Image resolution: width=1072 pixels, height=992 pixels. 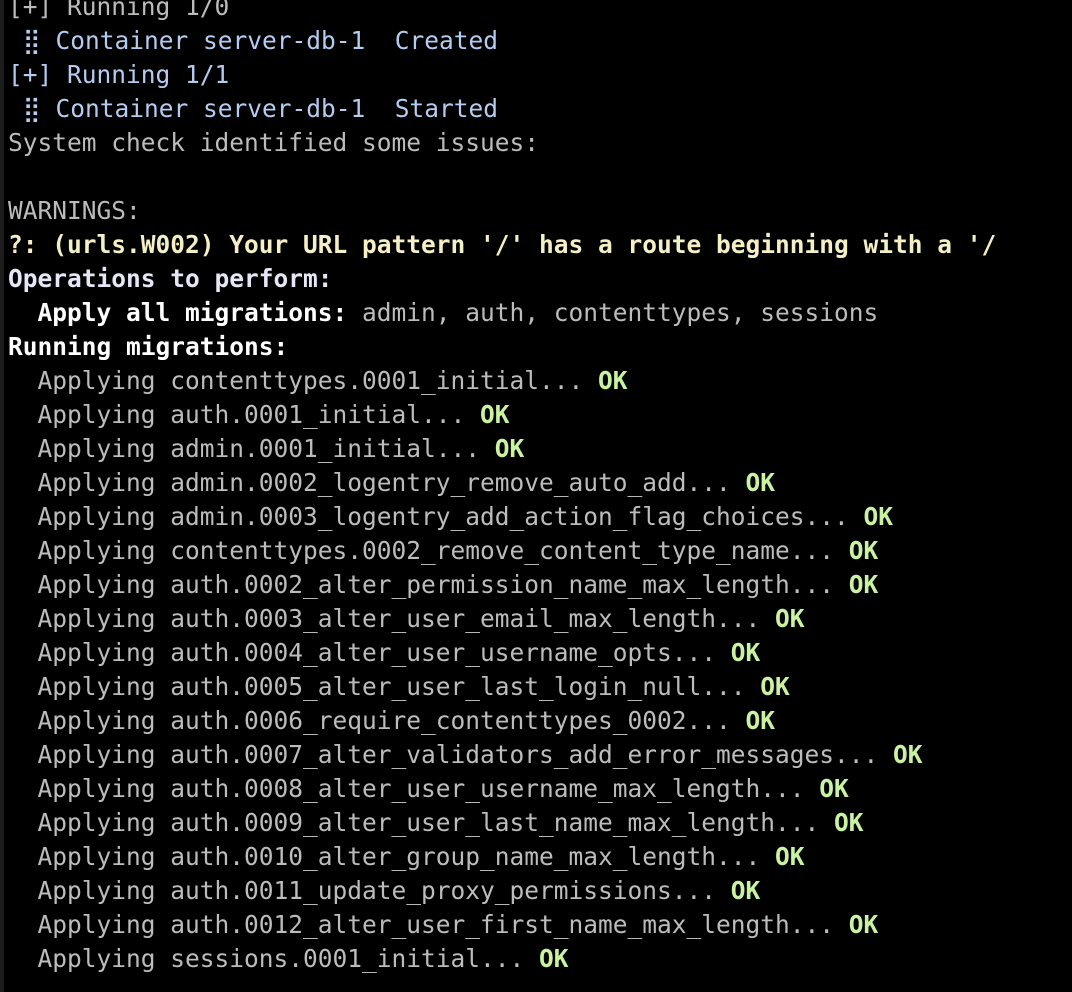 What do you see at coordinates (538, 75) in the screenshot?
I see `line-running-1-1: [+] Running 1/1` at bounding box center [538, 75].